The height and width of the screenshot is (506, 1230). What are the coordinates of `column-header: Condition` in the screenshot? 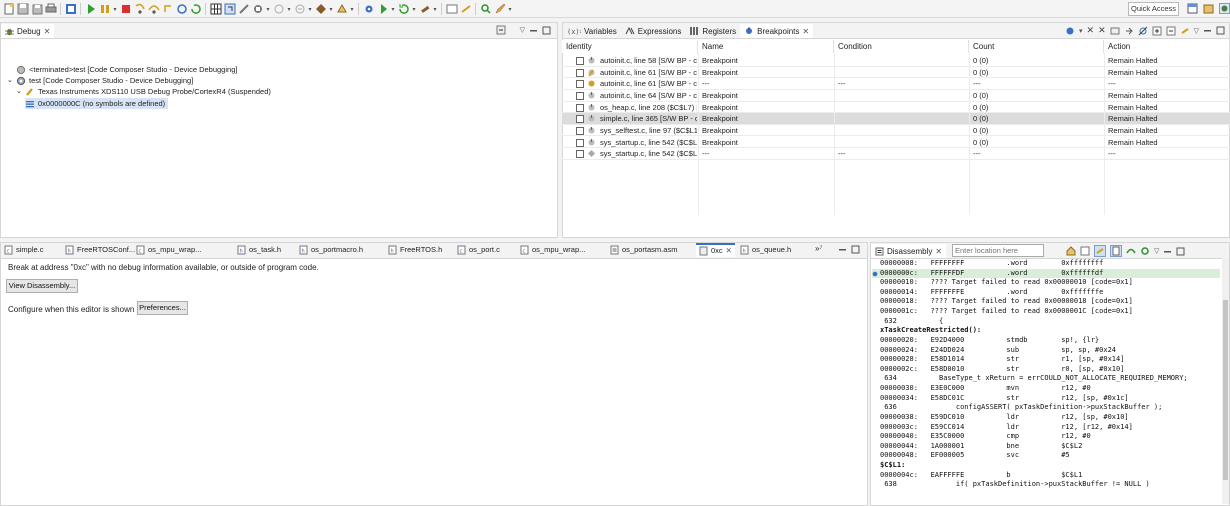 It's located at (901, 46).